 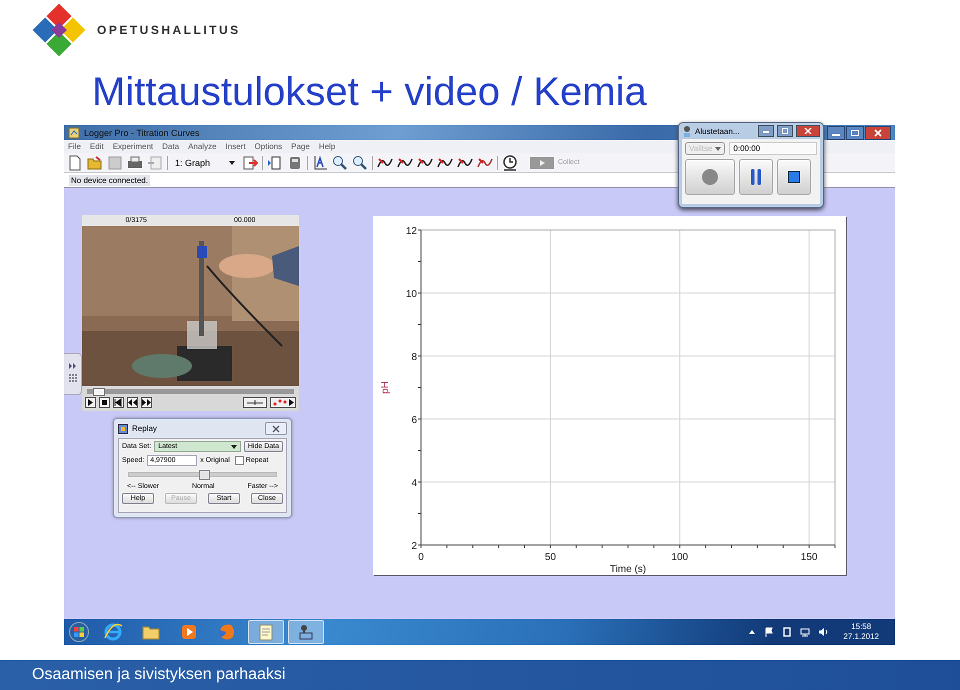 I want to click on window-title: Logger Pro - Titration Curves, so click(x=142, y=133).